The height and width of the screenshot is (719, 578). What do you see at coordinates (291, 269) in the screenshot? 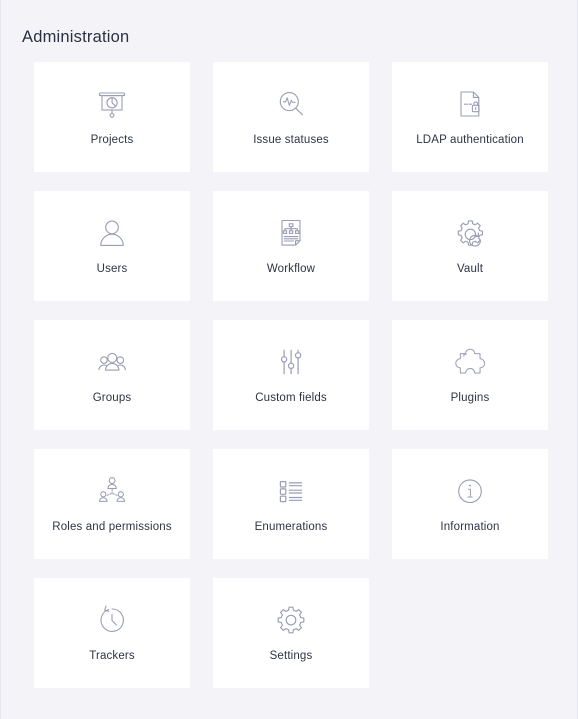
I see `tile-label: Workflow` at bounding box center [291, 269].